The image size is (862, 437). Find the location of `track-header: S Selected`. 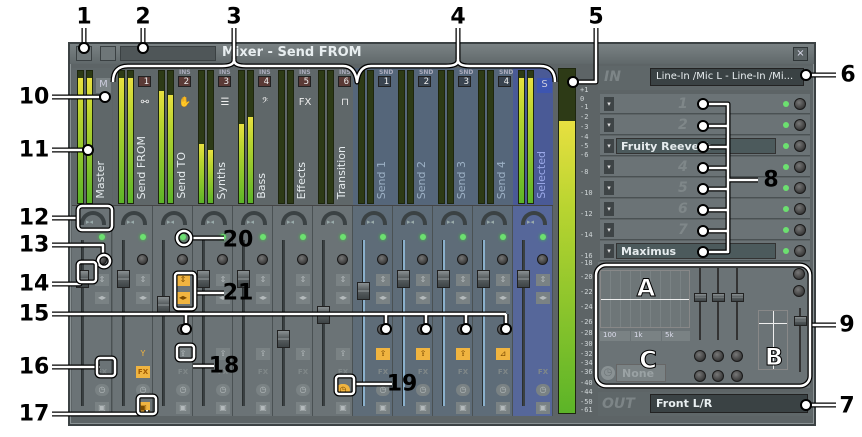

track-header: S Selected is located at coordinates (533, 137).